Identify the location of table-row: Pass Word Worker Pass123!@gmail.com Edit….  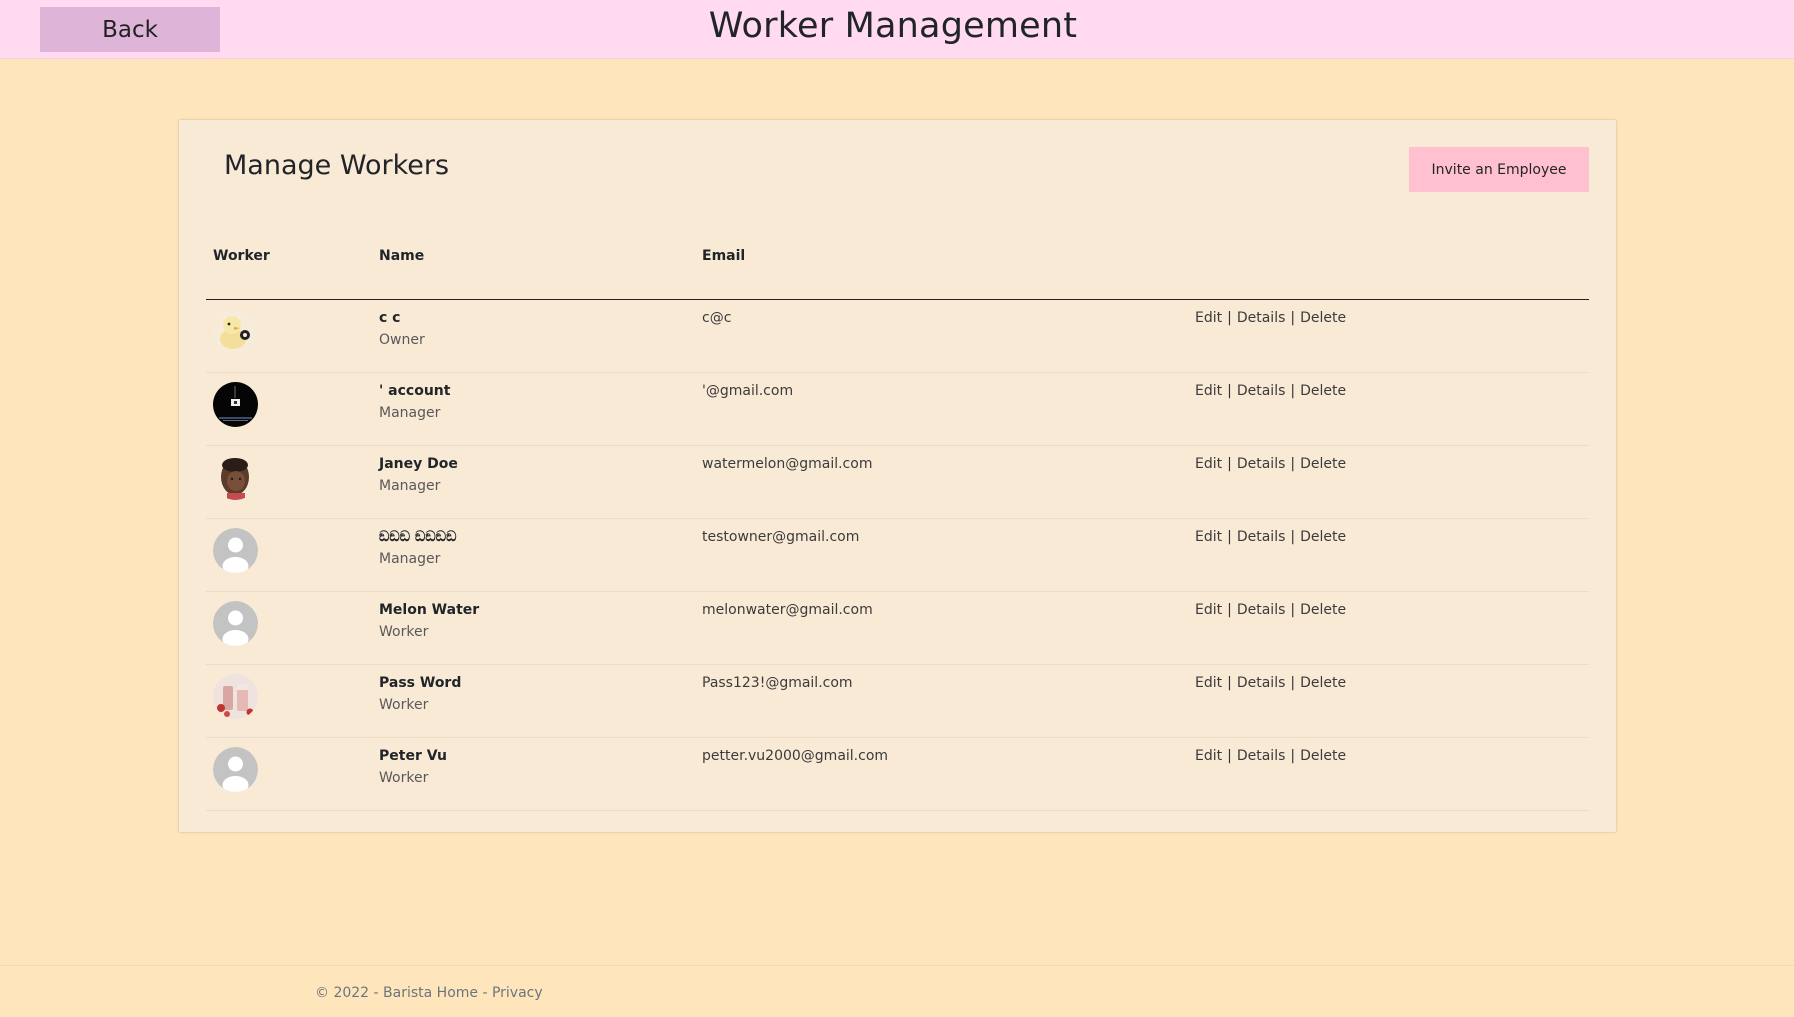
(897, 701).